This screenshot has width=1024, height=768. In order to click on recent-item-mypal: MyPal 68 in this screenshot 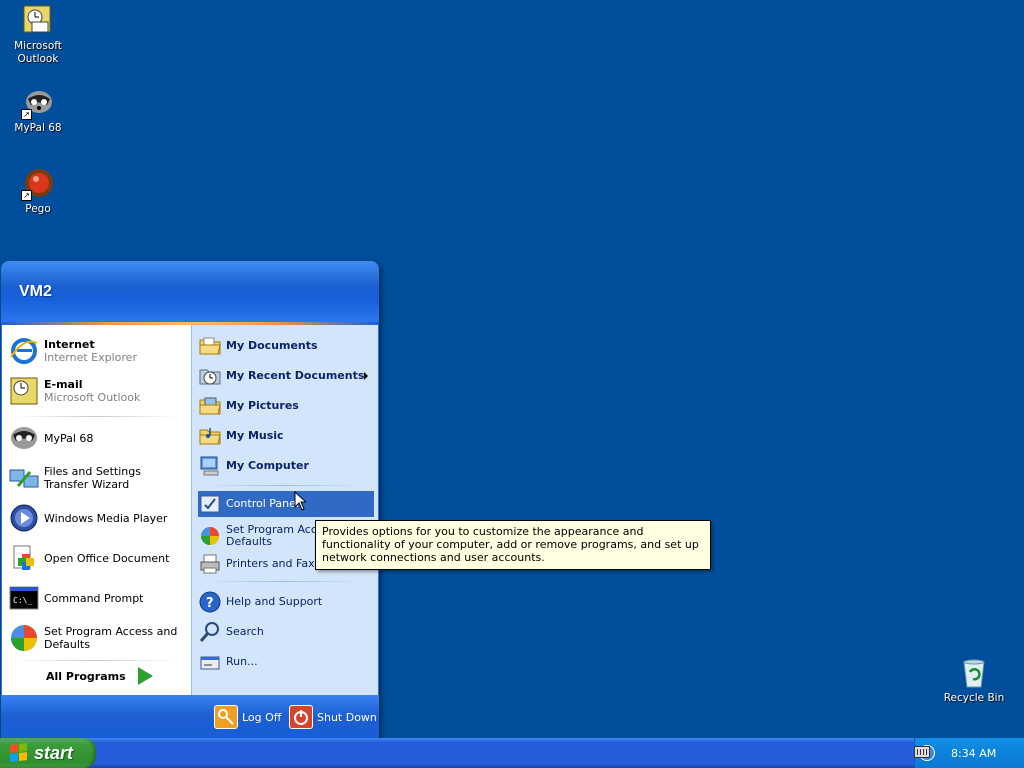, I will do `click(98, 438)`.